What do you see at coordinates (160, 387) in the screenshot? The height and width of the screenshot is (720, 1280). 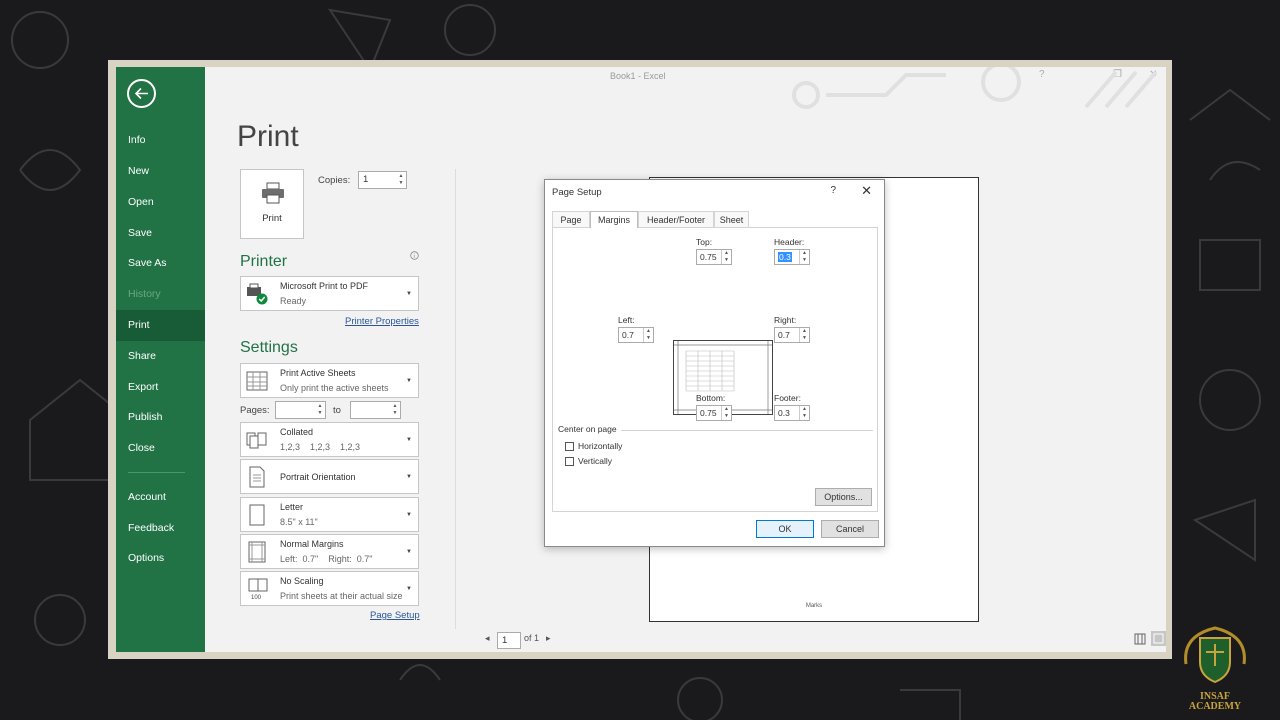 I see `nav-export: Export` at bounding box center [160, 387].